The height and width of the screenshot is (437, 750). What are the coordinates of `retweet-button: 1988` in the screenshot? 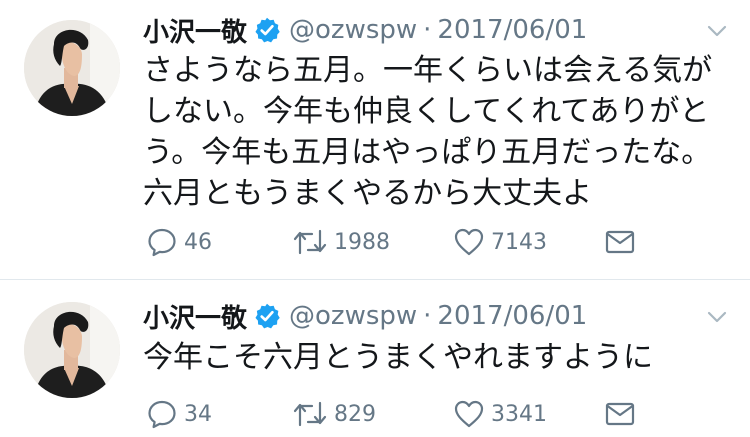 It's located at (341, 242).